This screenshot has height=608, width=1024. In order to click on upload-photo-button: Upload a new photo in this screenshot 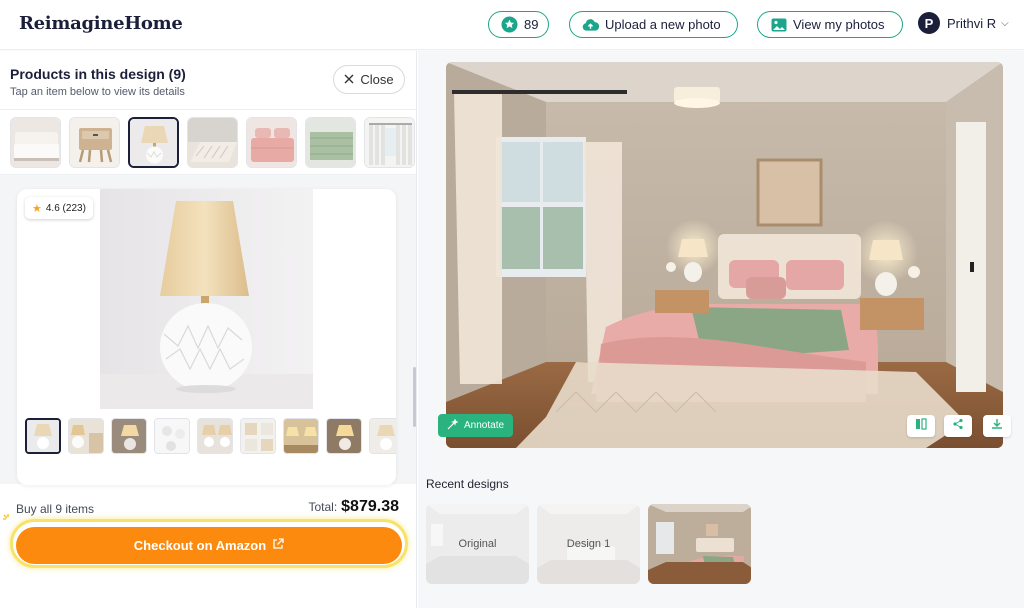, I will do `click(653, 24)`.